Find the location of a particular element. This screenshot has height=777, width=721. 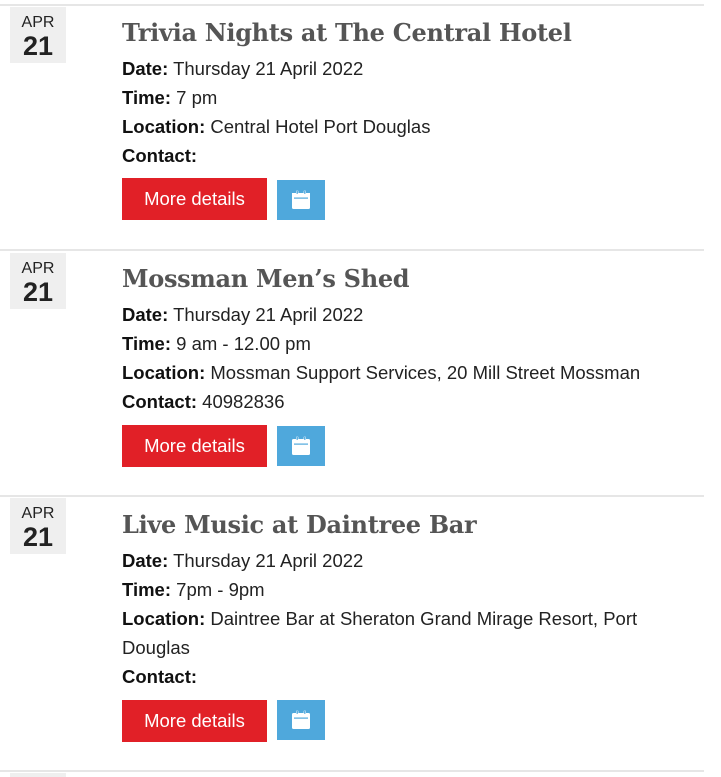

time-value: 7 pm is located at coordinates (197, 97).